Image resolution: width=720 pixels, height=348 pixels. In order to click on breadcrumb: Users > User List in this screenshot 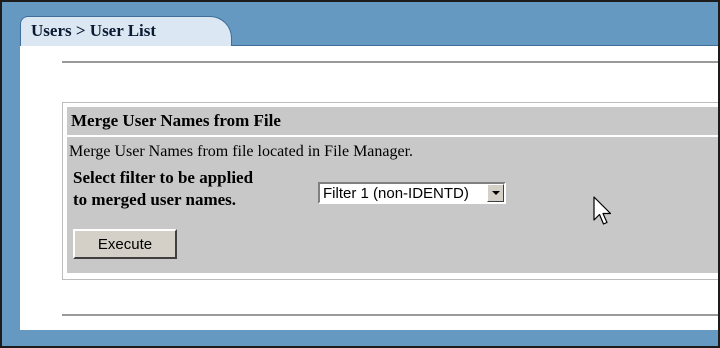, I will do `click(94, 30)`.